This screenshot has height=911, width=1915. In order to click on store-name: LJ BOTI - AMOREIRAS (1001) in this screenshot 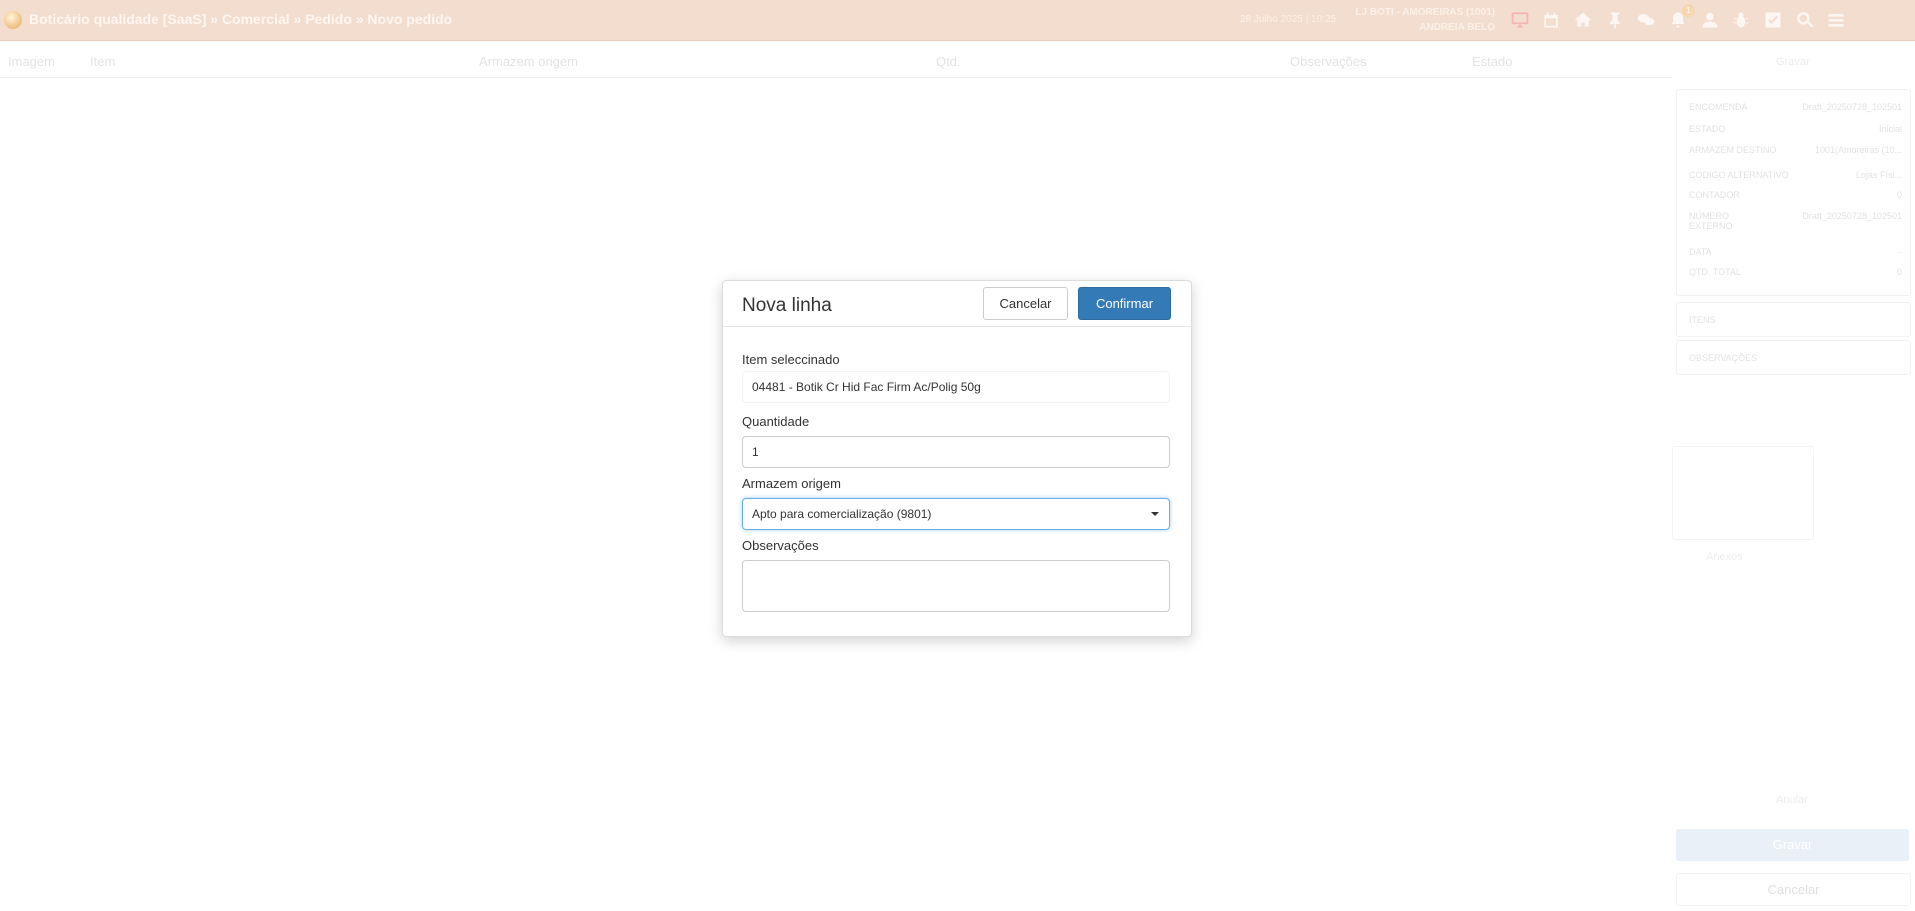, I will do `click(1425, 12)`.